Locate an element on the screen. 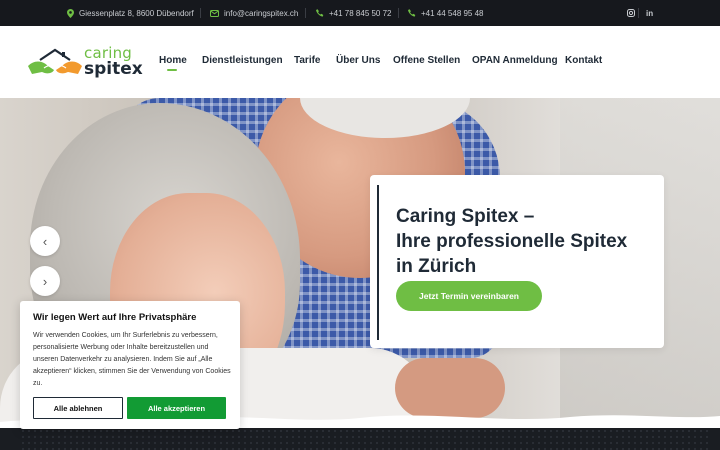 The image size is (720, 450). instagram-icon is located at coordinates (631, 13).